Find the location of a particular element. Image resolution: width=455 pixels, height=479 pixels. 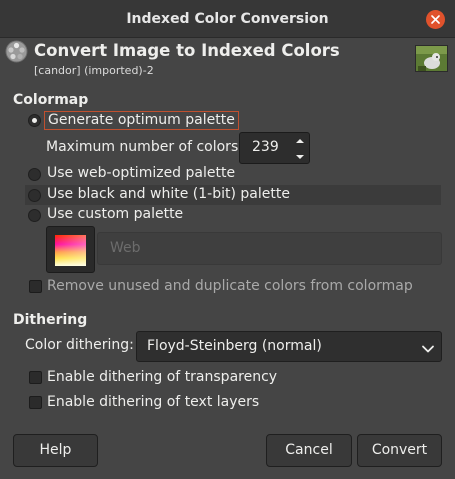

color-dithering-combo: Floyd-Steinberg (normal) is located at coordinates (289, 346).